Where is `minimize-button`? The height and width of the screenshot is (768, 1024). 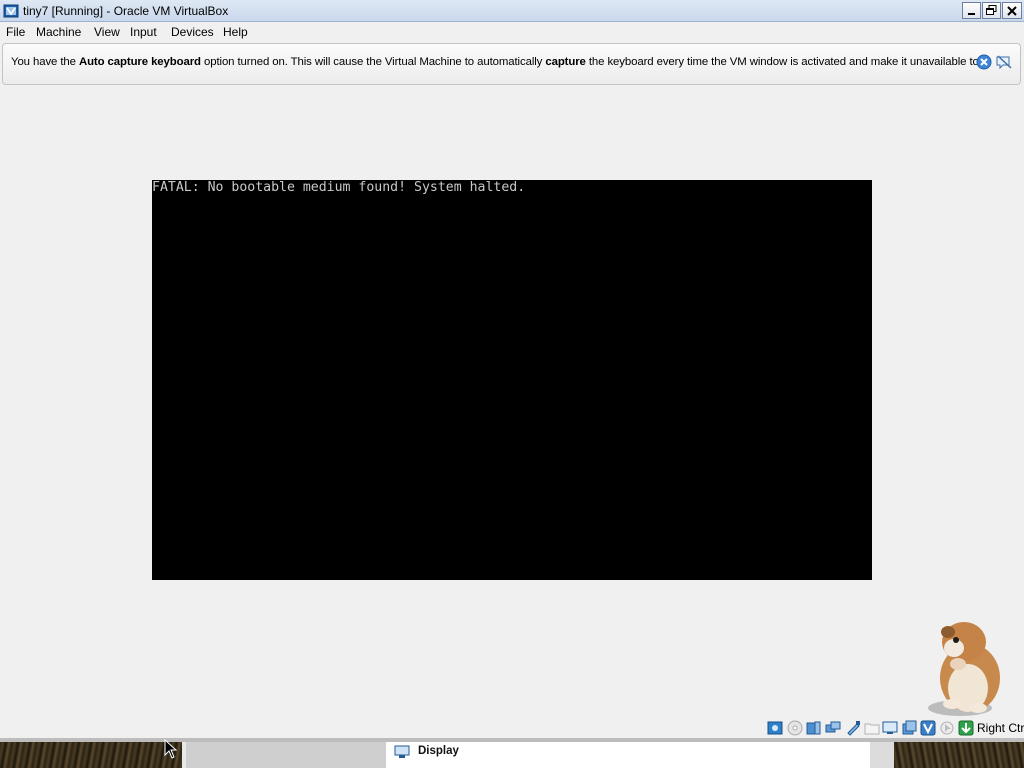
minimize-button is located at coordinates (971, 10).